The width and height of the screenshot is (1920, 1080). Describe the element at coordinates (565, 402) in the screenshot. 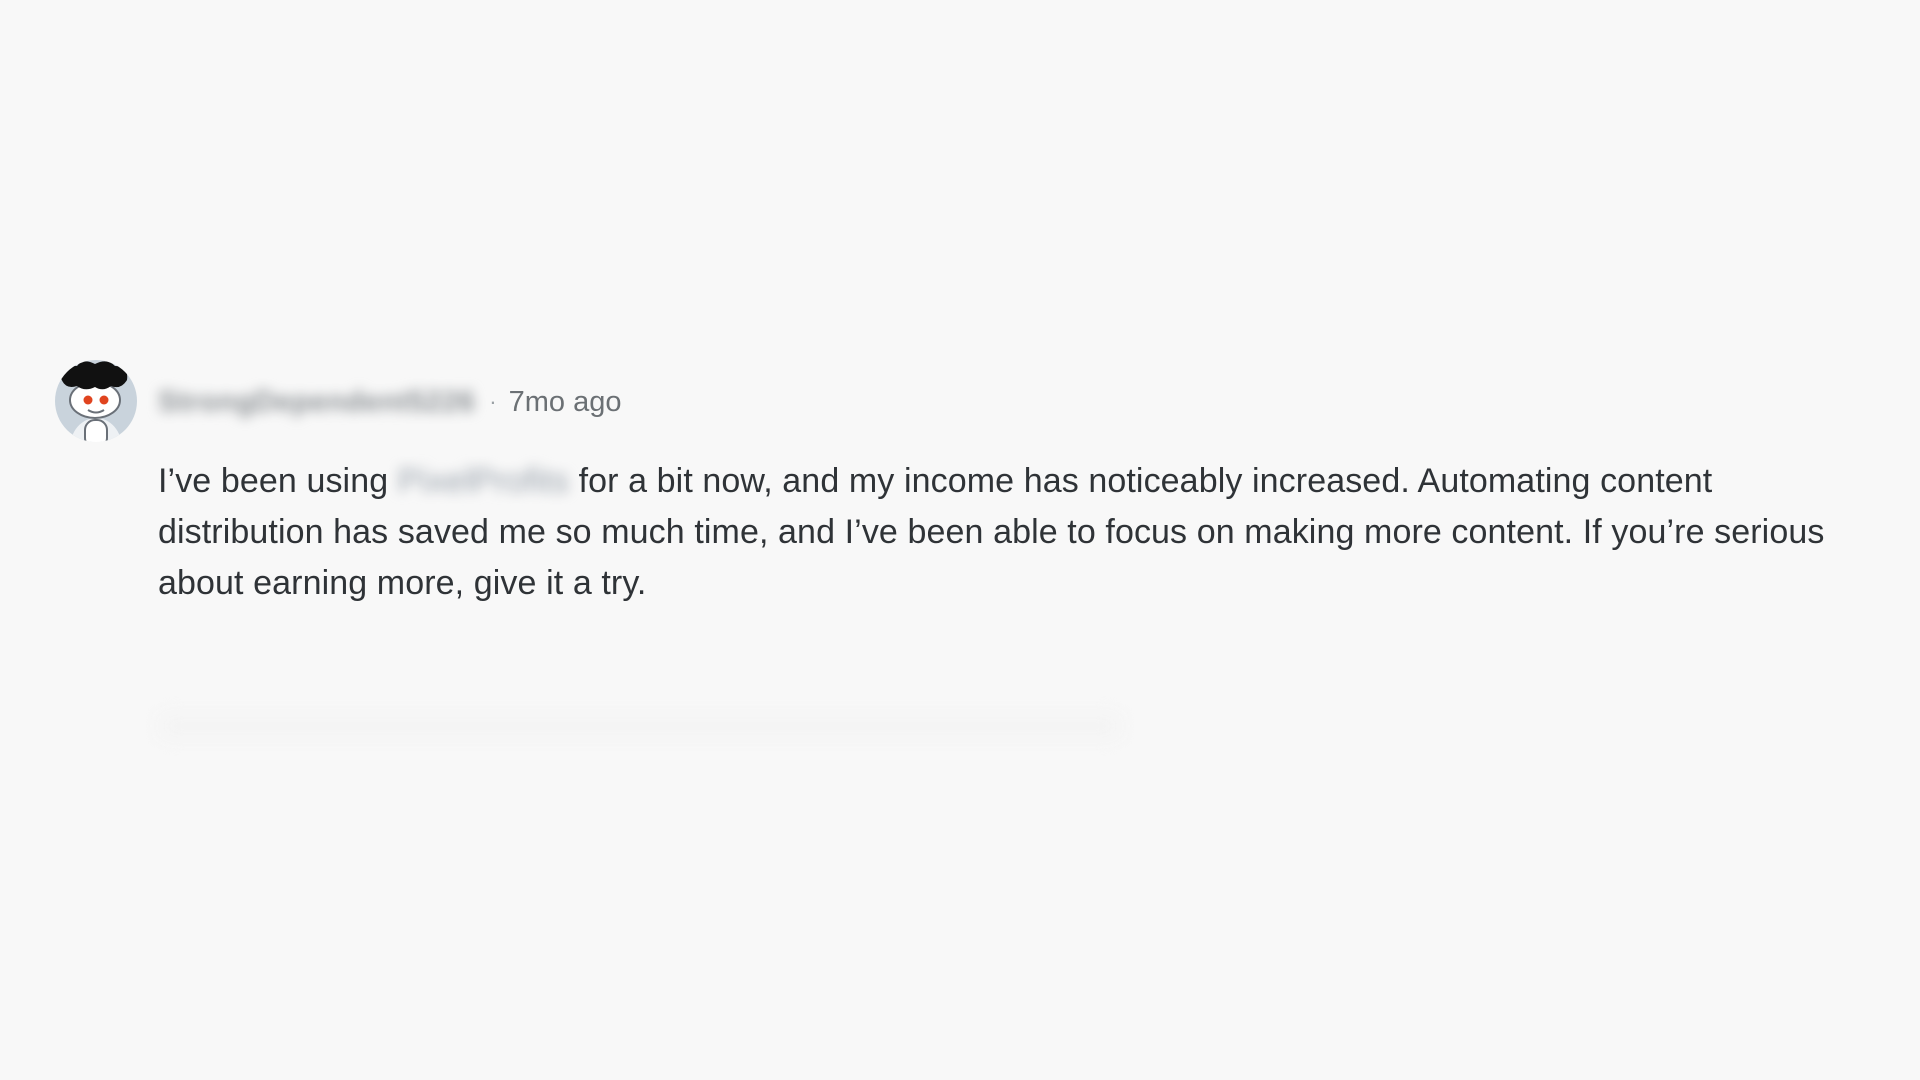

I see `comment-timestamp: 7mo ago` at that location.